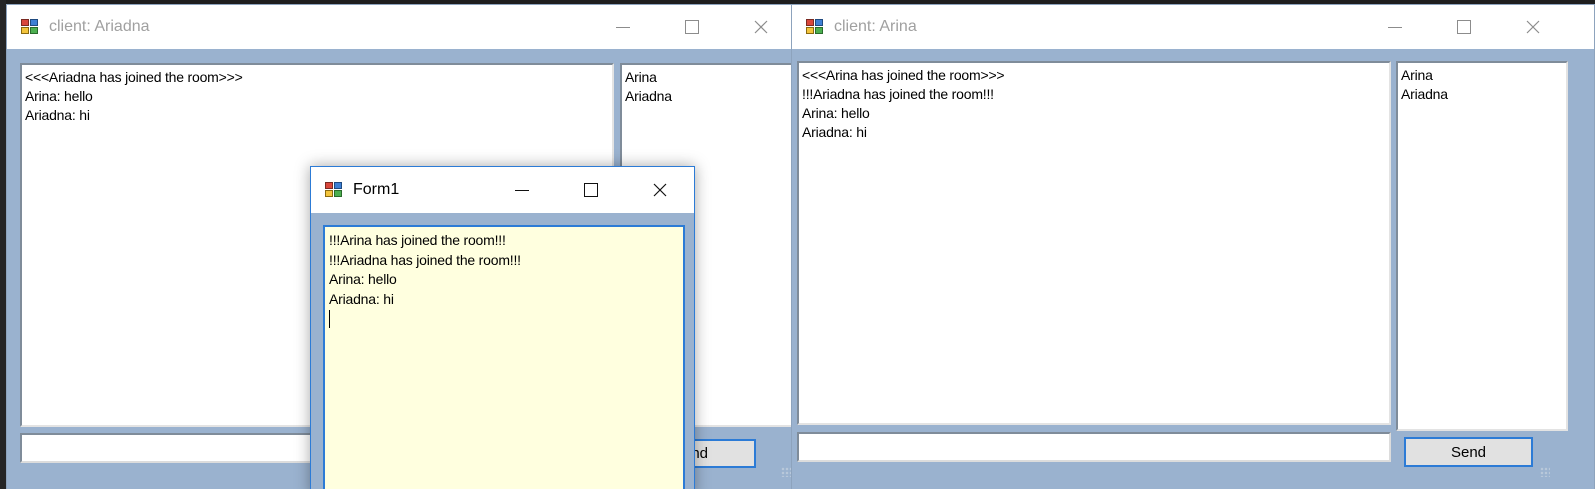 The image size is (1595, 489). I want to click on message-input, so click(1094, 447).